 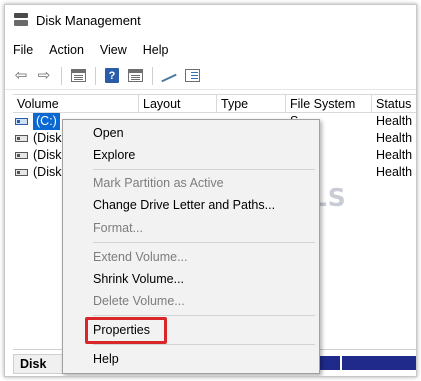 I want to click on column-header-type: Type, so click(x=251, y=104).